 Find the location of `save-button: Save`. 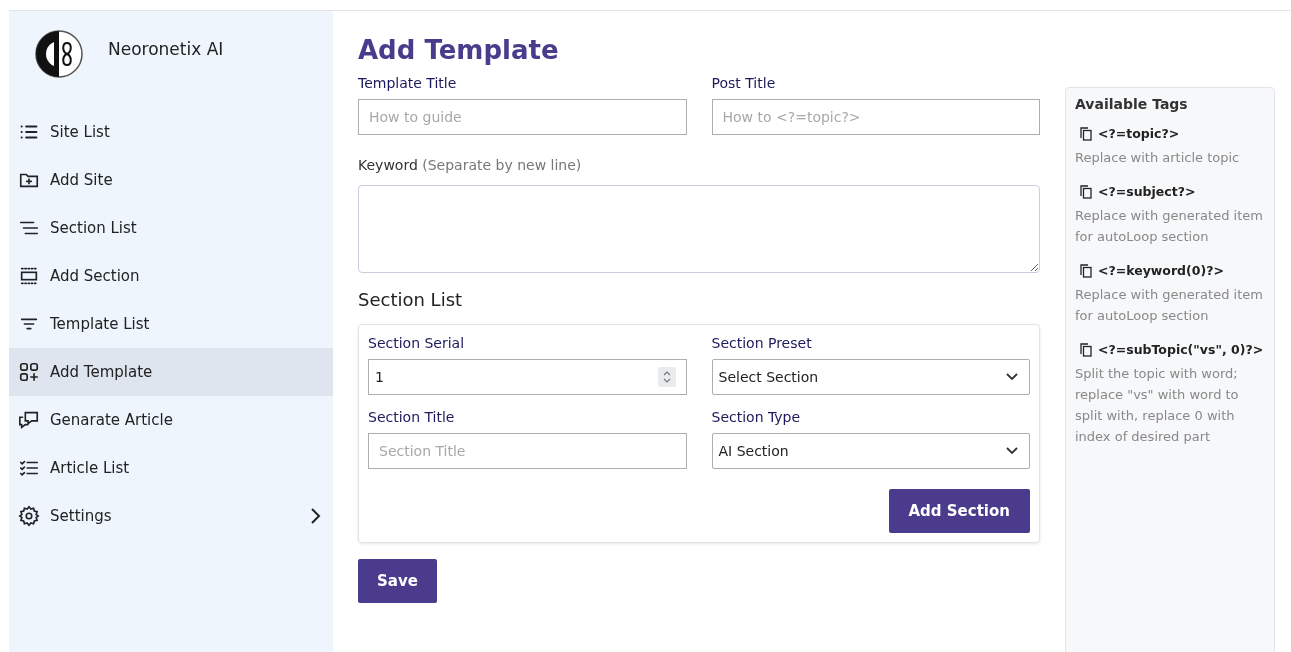

save-button: Save is located at coordinates (397, 581).